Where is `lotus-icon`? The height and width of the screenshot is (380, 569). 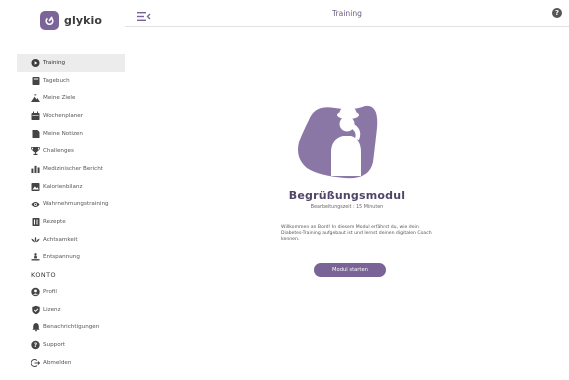 lotus-icon is located at coordinates (35, 239).